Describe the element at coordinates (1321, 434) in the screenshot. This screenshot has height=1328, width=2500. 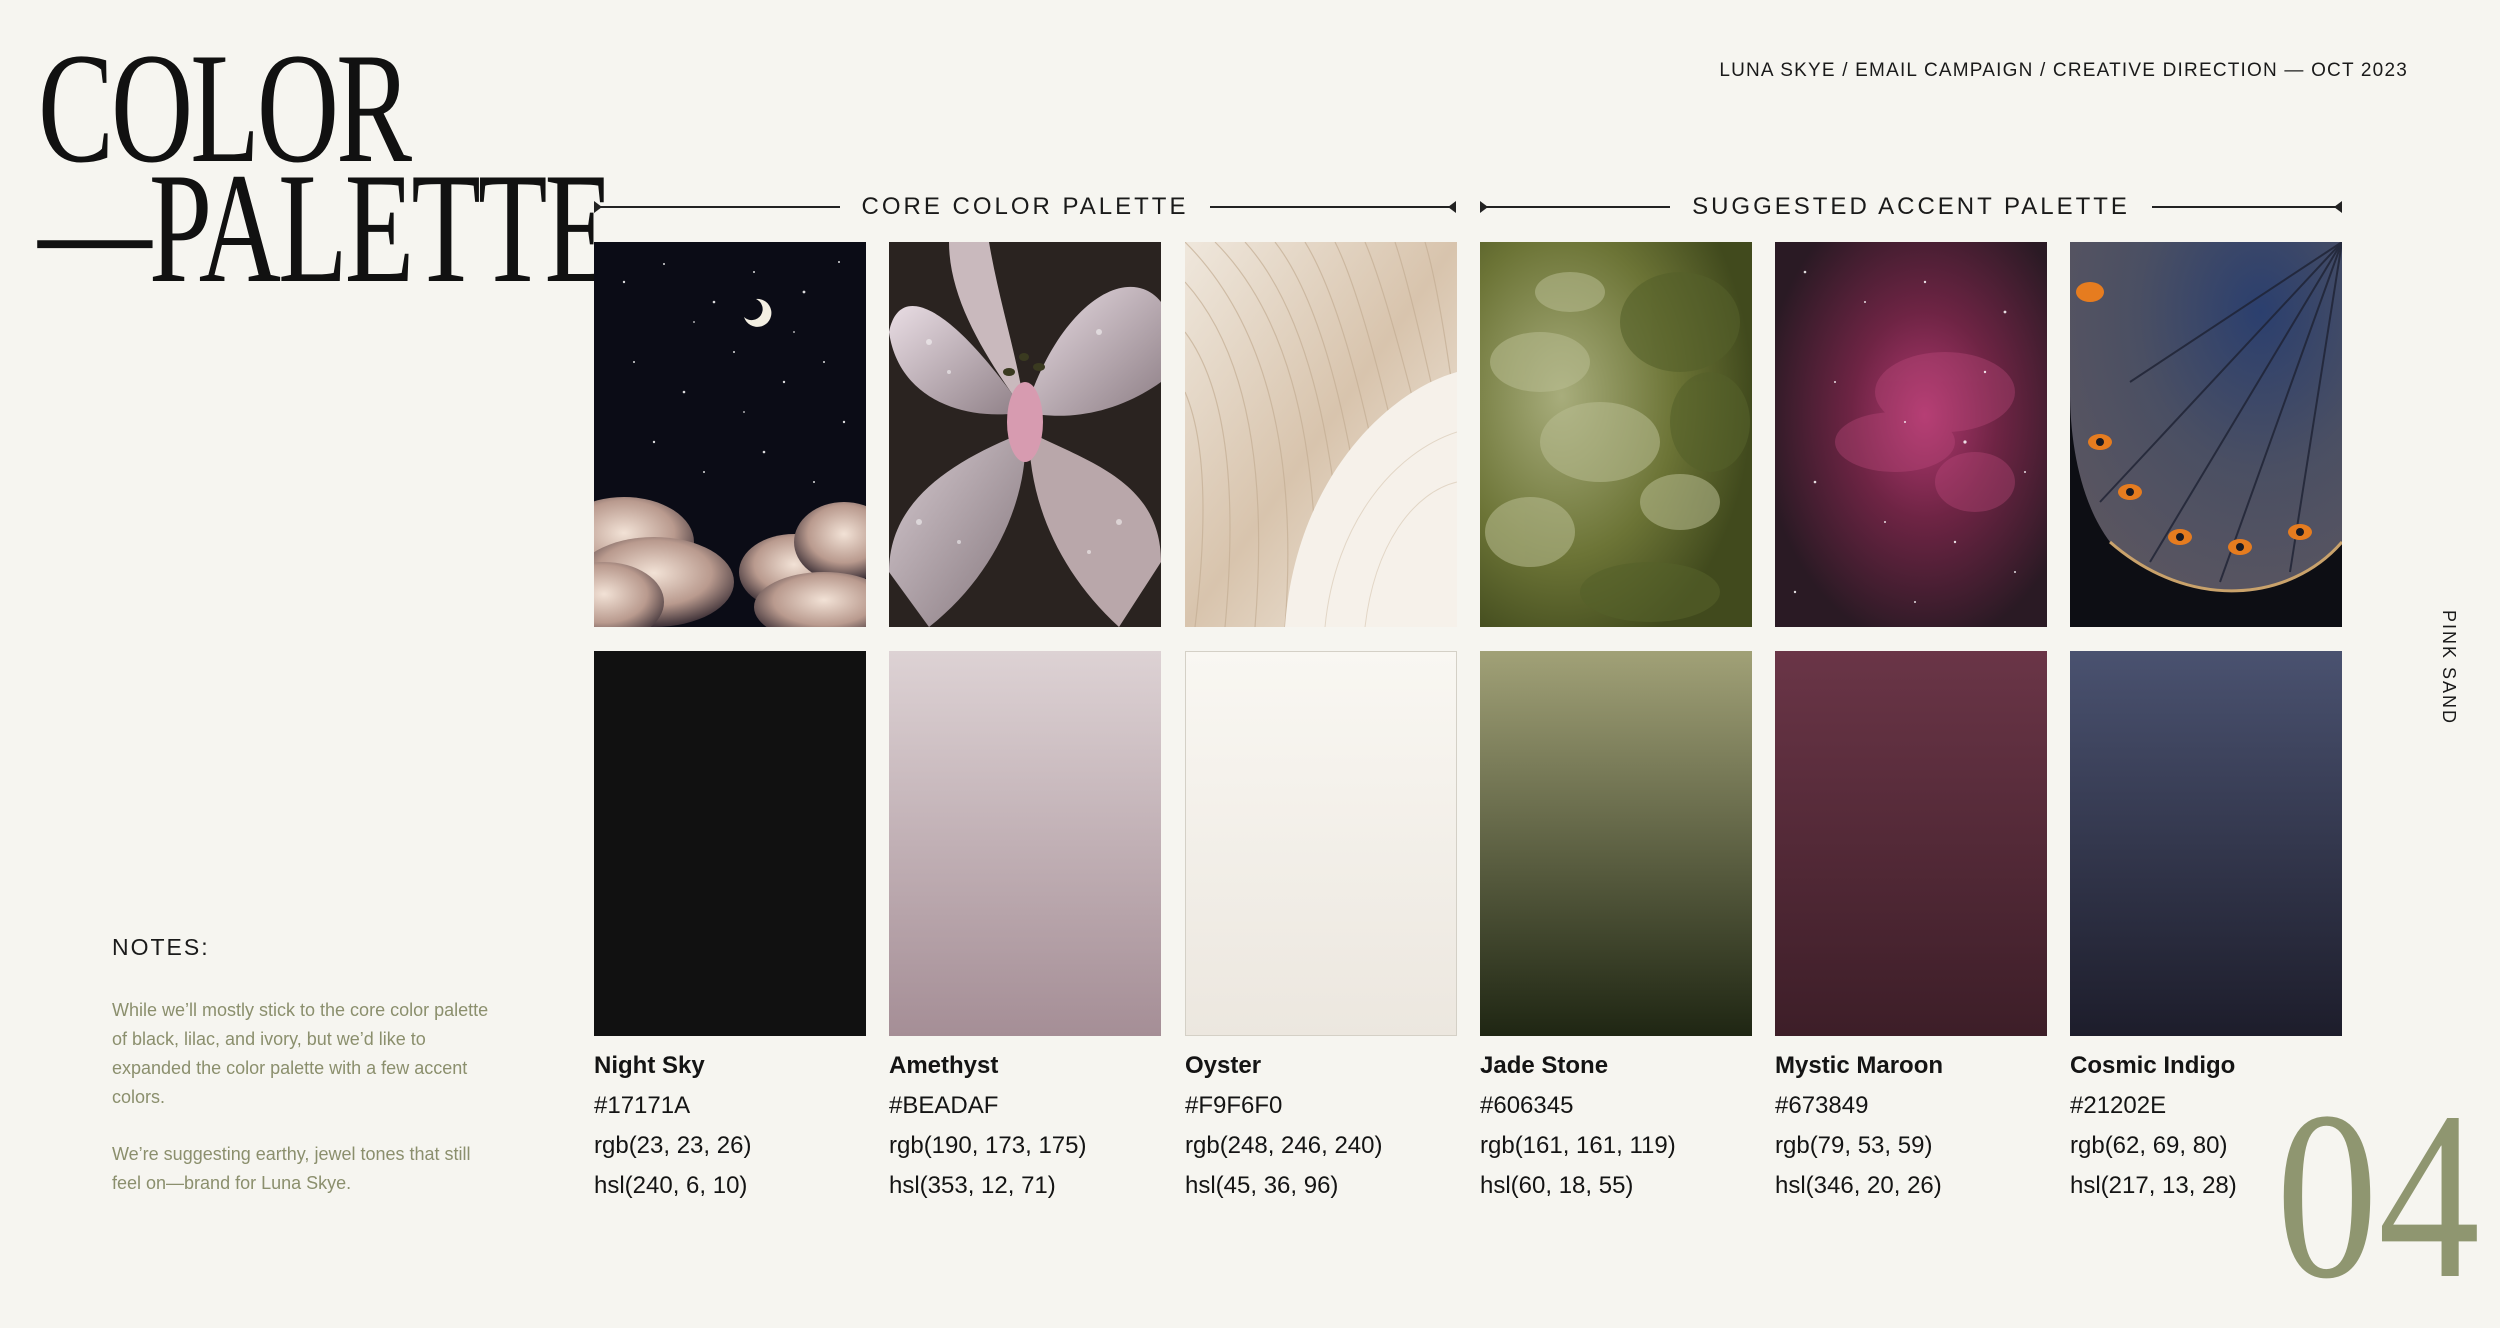
I see `oyster-photo` at that location.